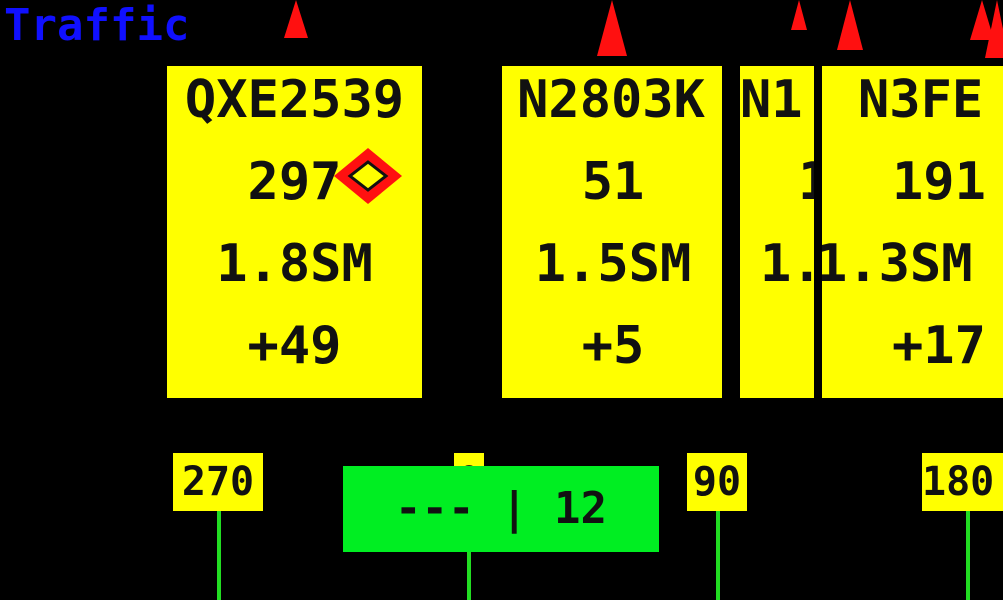  What do you see at coordinates (294, 264) in the screenshot?
I see `traffic-distance: 1.8SM` at bounding box center [294, 264].